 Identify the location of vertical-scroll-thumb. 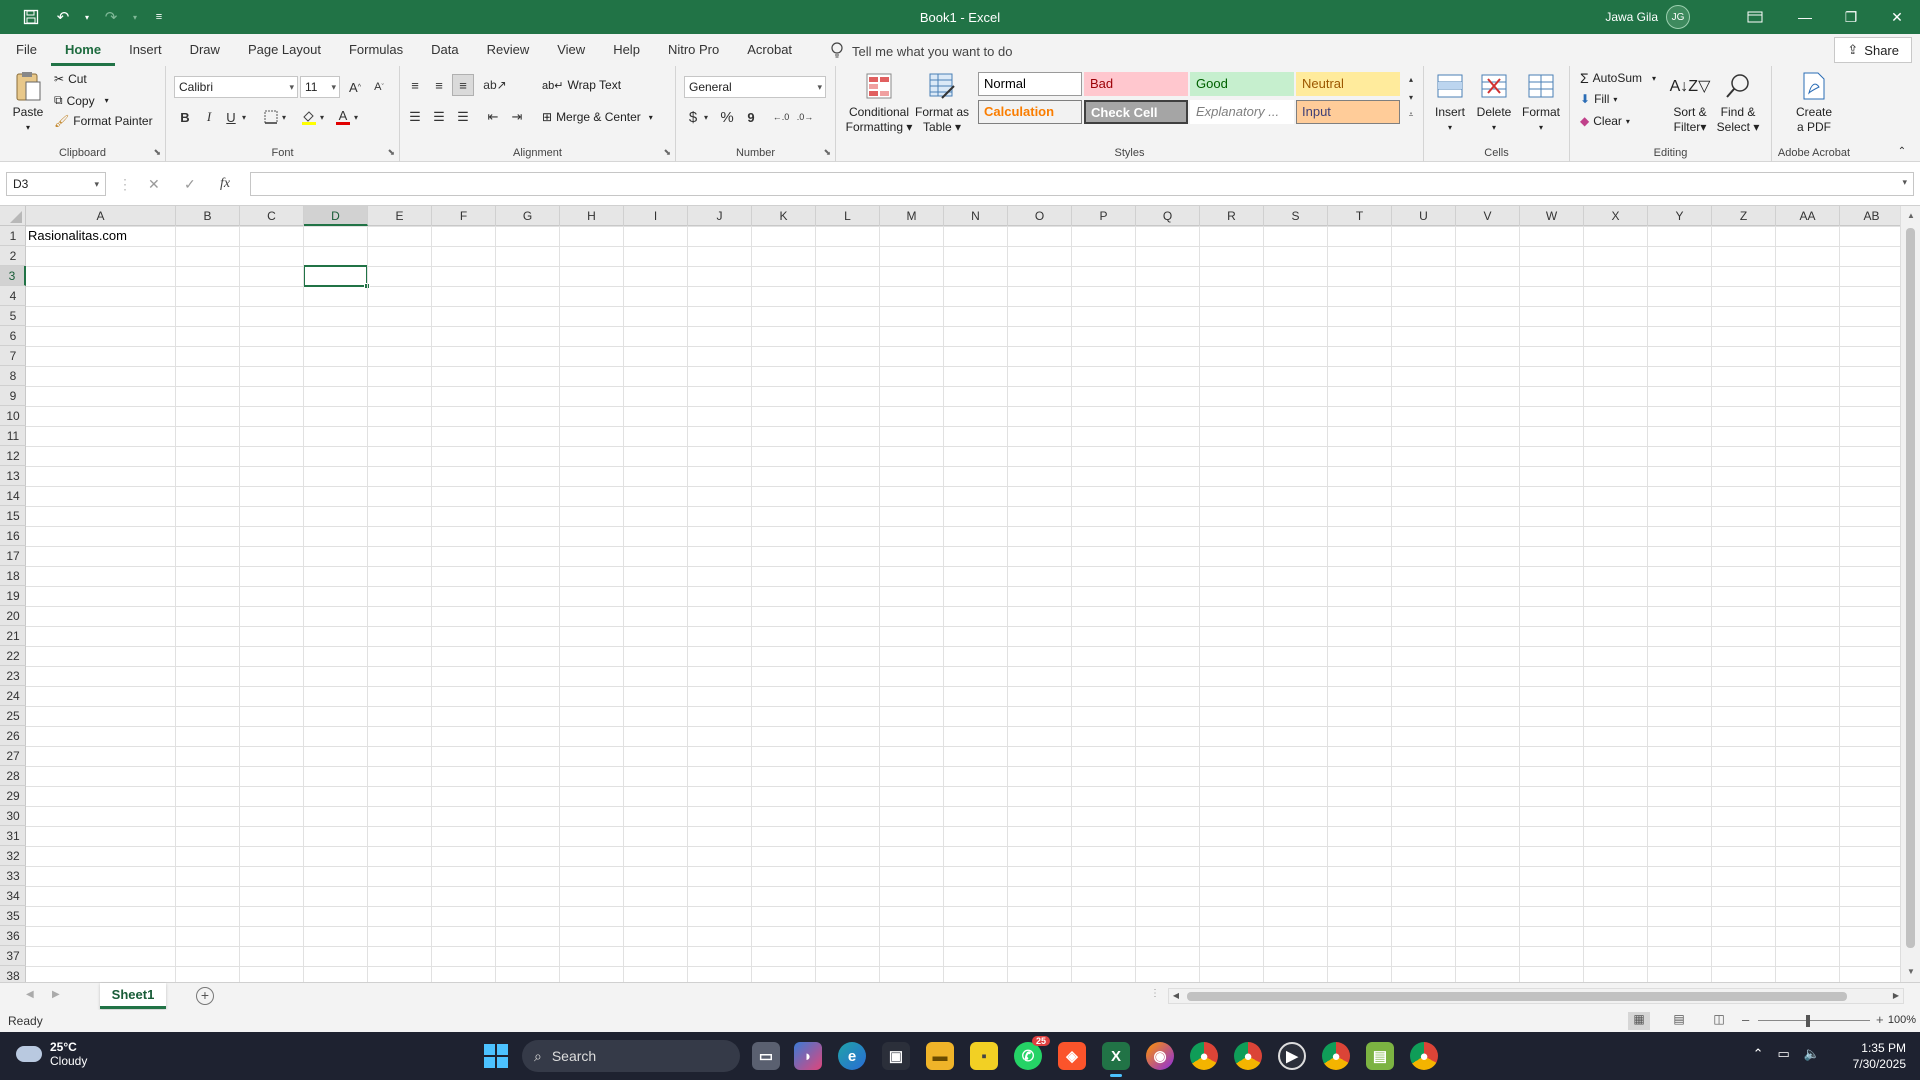
(1910, 588).